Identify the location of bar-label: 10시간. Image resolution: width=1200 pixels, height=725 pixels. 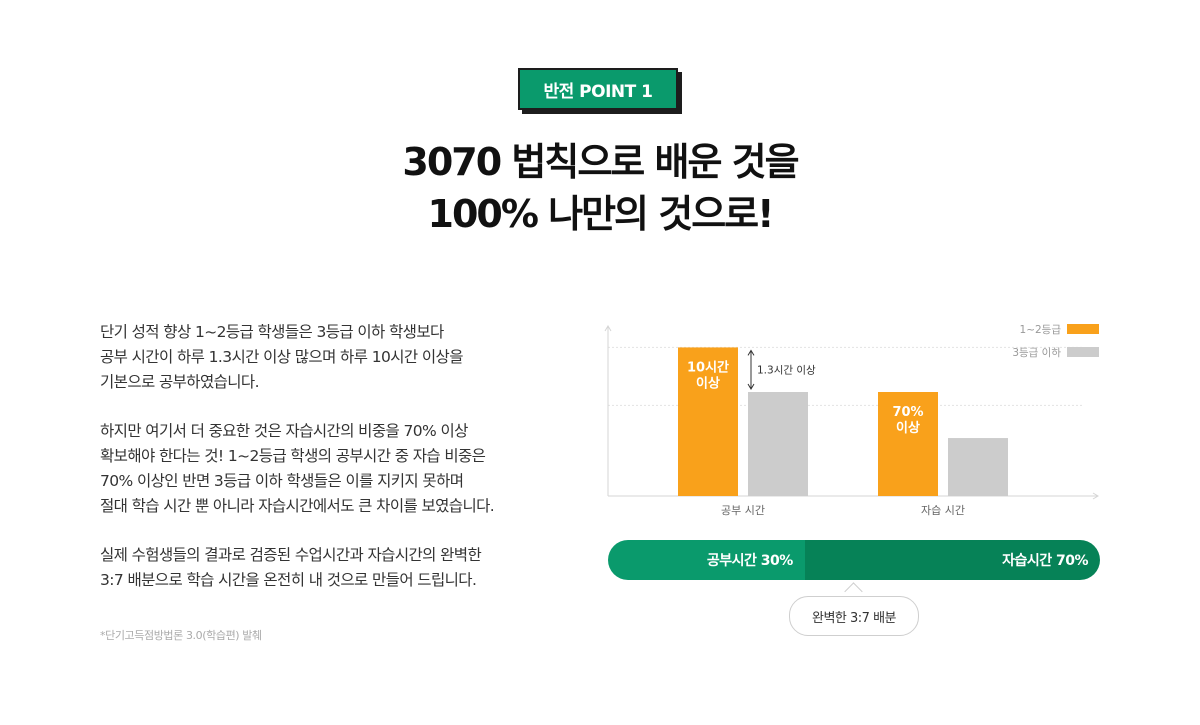
(708, 367).